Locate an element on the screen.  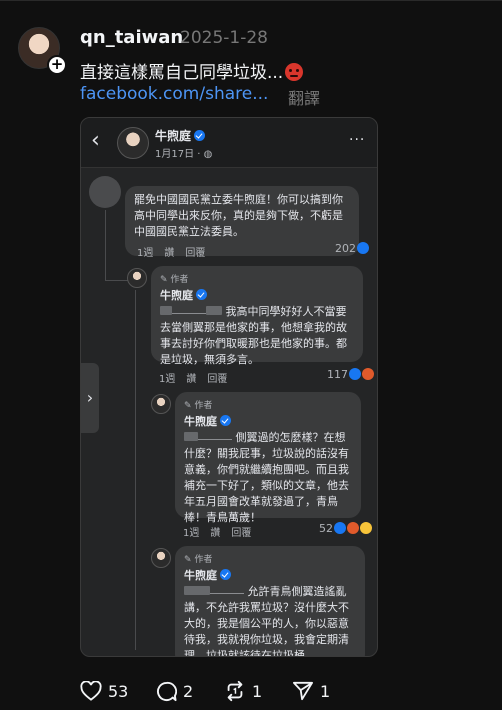
post-username: qn_taiwan is located at coordinates (131, 37).